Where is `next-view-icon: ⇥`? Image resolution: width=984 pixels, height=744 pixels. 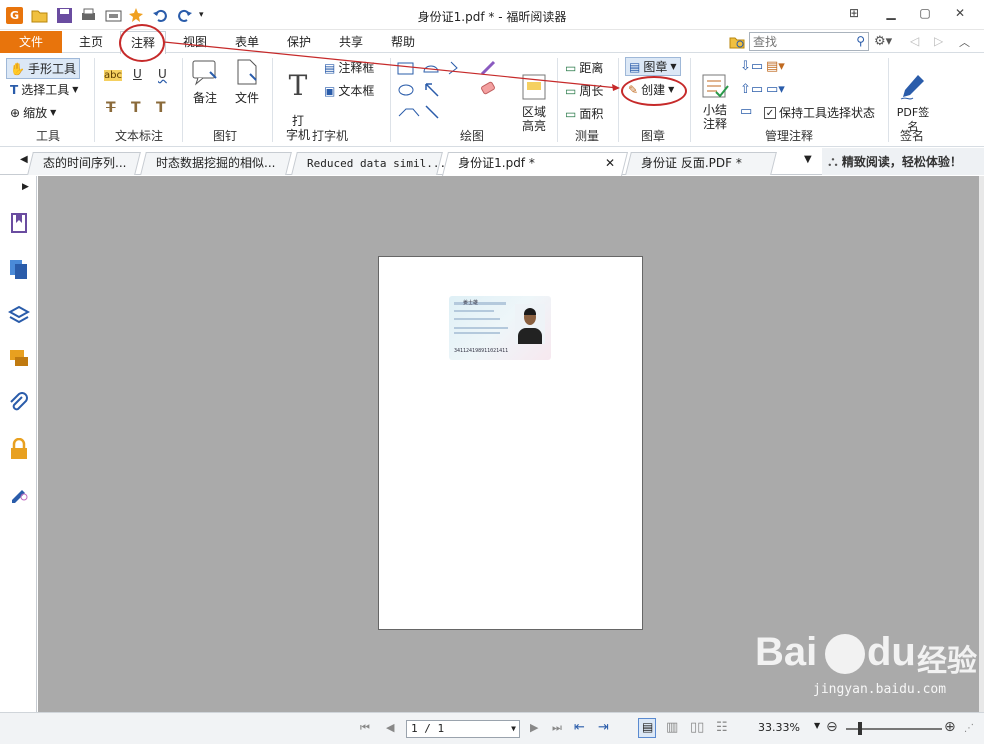
next-view-icon: ⇥ is located at coordinates (603, 727).